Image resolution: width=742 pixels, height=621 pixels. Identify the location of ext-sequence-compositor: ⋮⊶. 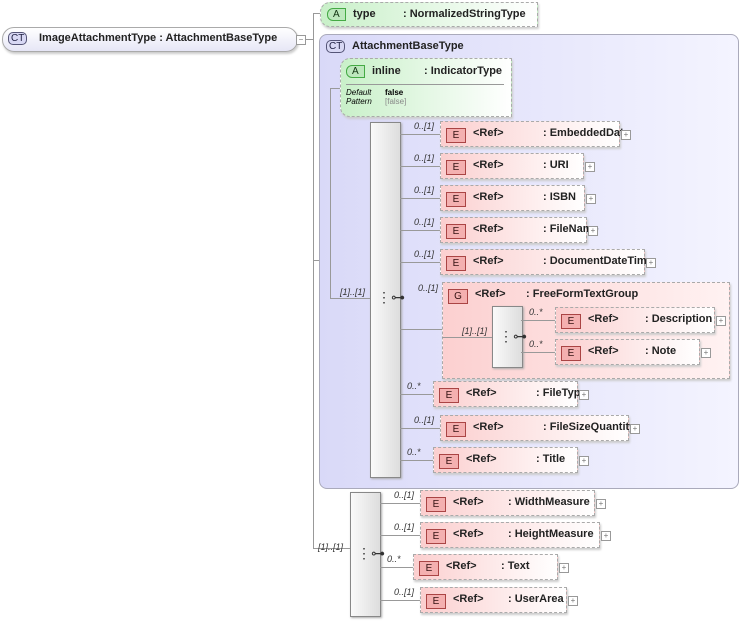
(367, 554).